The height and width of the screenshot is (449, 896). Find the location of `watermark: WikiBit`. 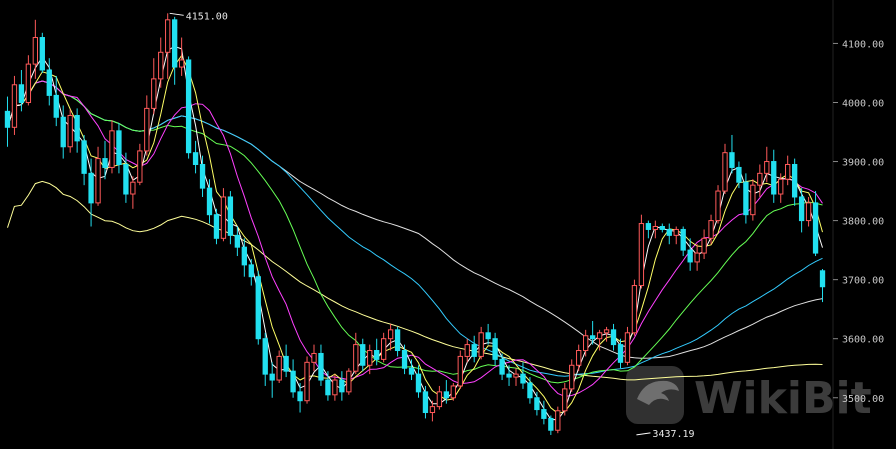

watermark: WikiBit is located at coordinates (749, 395).